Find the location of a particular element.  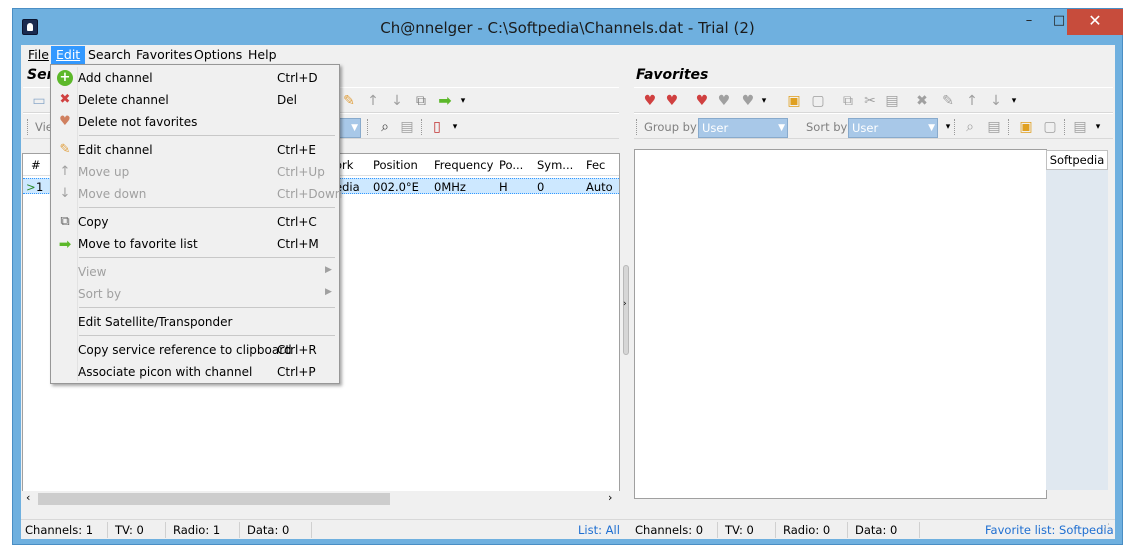

group-by-value: User is located at coordinates (715, 128).